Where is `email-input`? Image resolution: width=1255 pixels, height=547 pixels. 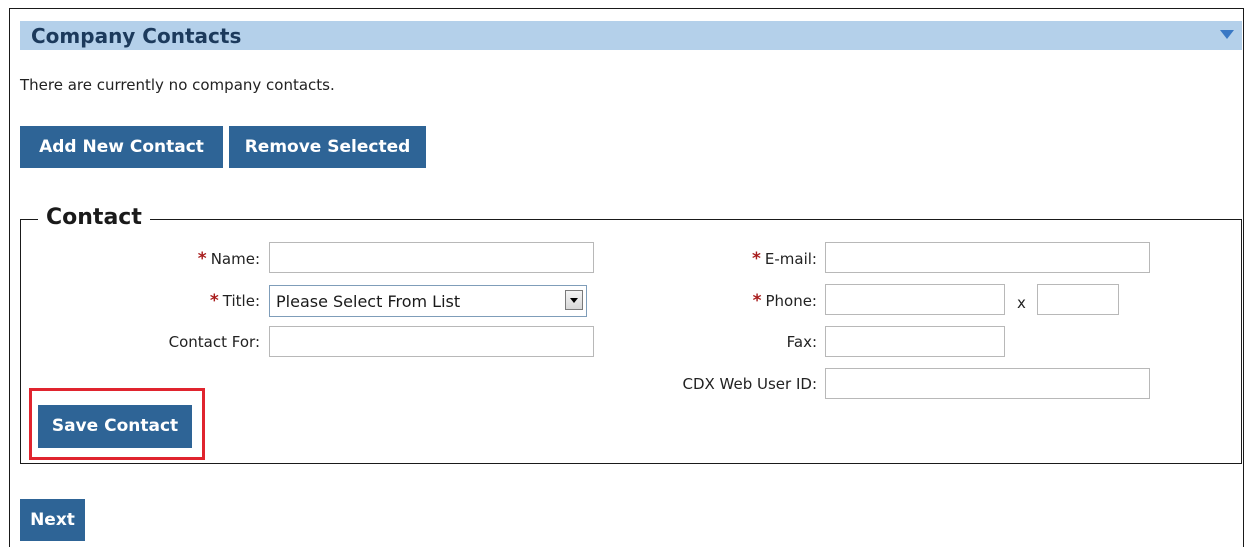
email-input is located at coordinates (987, 257).